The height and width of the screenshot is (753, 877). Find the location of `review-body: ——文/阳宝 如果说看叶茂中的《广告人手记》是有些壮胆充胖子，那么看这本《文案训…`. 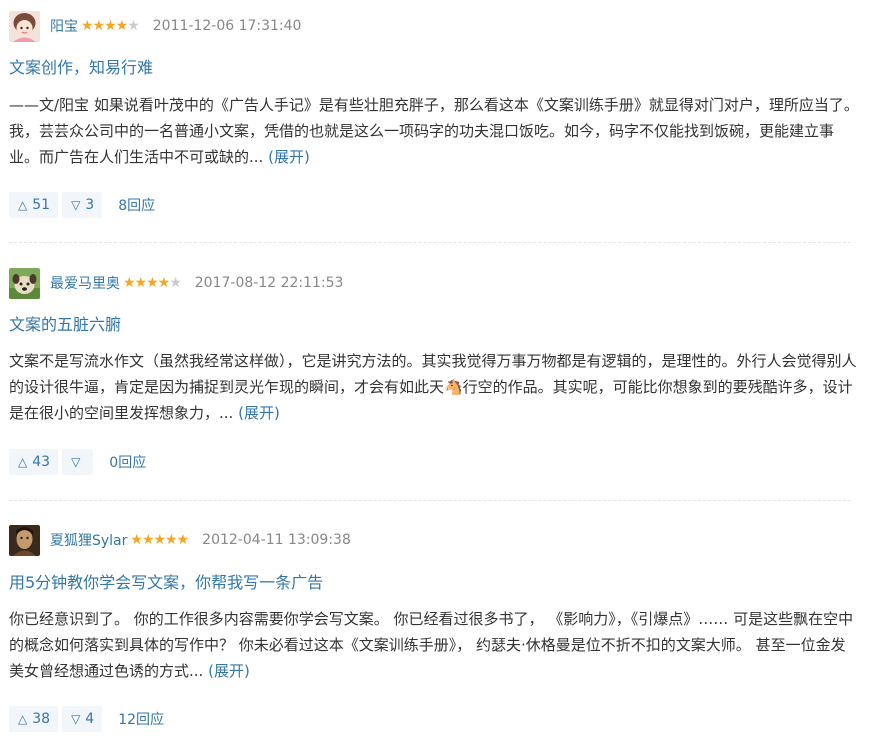

review-body: ——文/阳宝 如果说看叶茂中的《广告人手记》是有些壮胆充胖子，那么看这本《文案训… is located at coordinates (434, 131).